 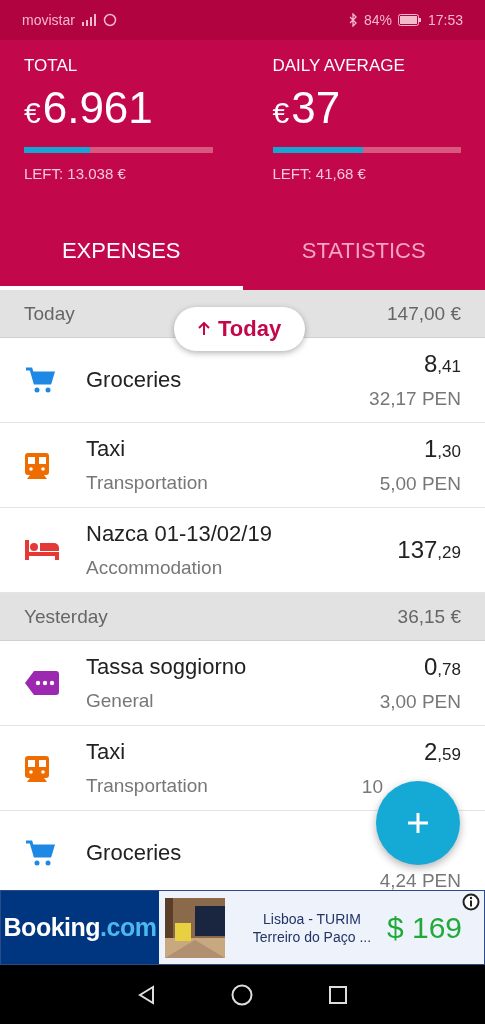 I want to click on plus-icon, so click(x=418, y=823).